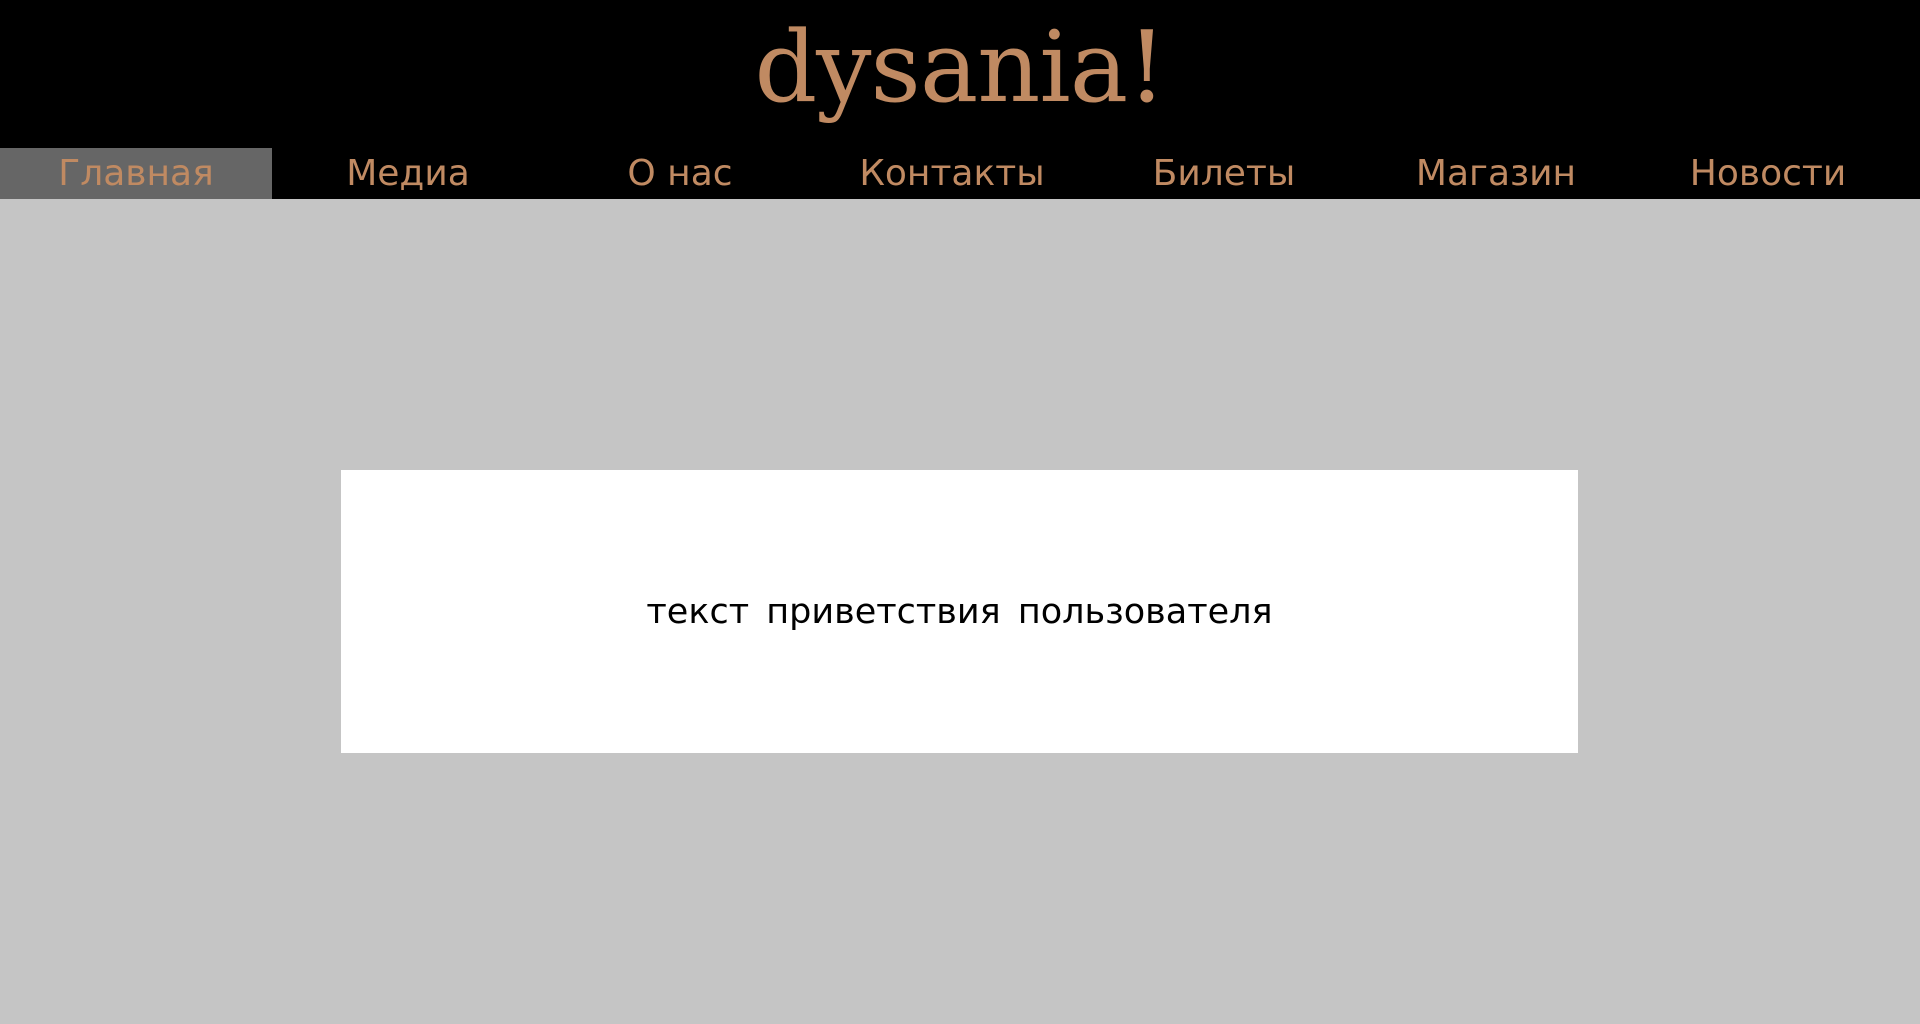 Image resolution: width=1920 pixels, height=1024 pixels. What do you see at coordinates (408, 173) in the screenshot?
I see `nav-item-media: Медиа` at bounding box center [408, 173].